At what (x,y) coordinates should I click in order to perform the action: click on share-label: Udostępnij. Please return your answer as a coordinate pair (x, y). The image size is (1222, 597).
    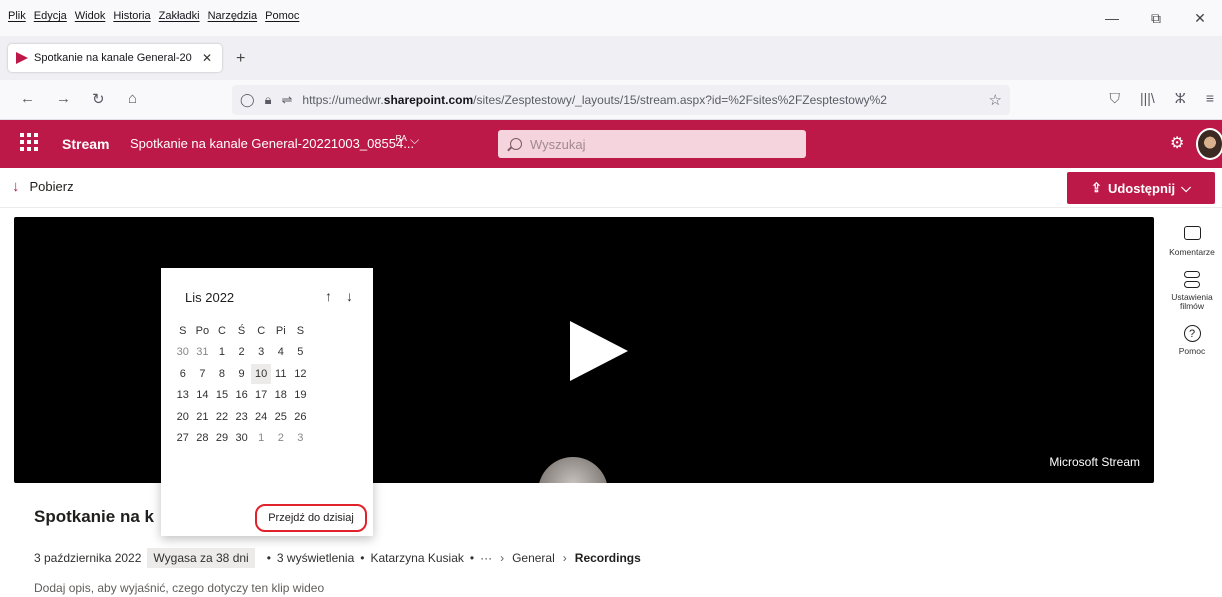
    Looking at the image, I should click on (1141, 188).